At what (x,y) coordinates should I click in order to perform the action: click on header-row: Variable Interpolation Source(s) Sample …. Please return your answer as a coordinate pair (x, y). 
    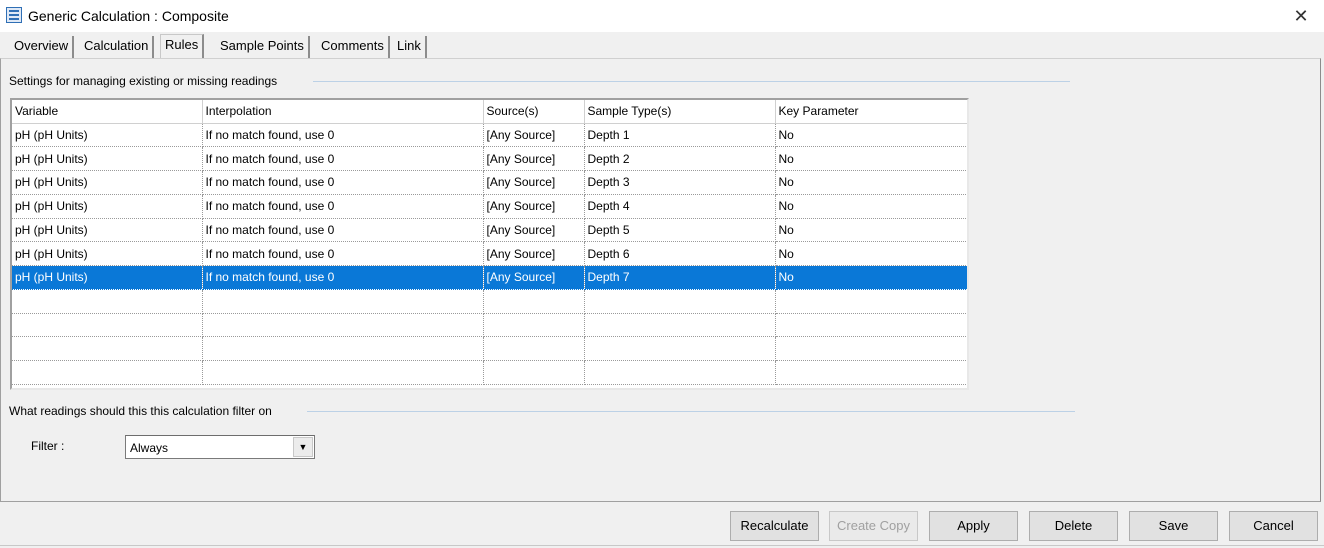
    Looking at the image, I should click on (489, 112).